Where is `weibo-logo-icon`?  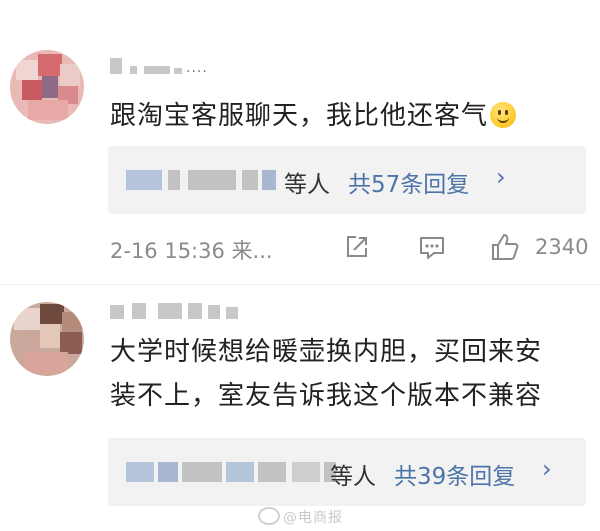 weibo-logo-icon is located at coordinates (269, 516).